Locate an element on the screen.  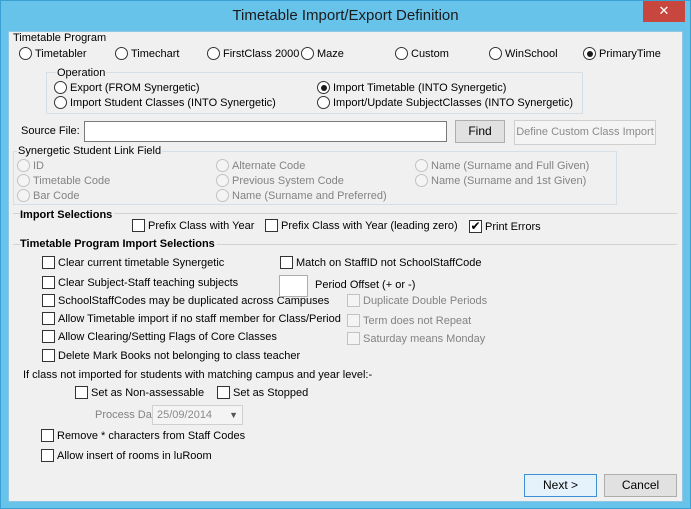
close-icon: ✕ is located at coordinates (664, 10).